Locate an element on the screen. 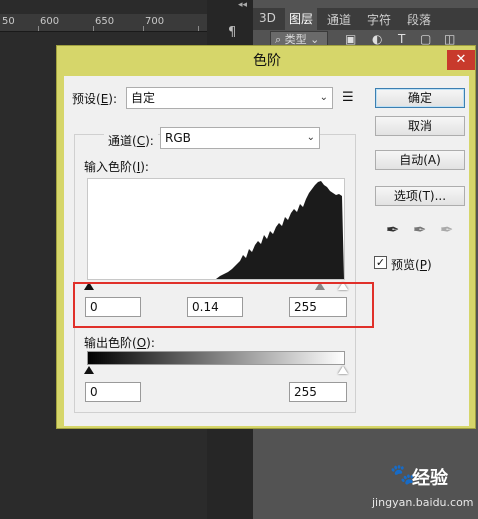  gray-eyedropper-icon: ✒ is located at coordinates (419, 229).